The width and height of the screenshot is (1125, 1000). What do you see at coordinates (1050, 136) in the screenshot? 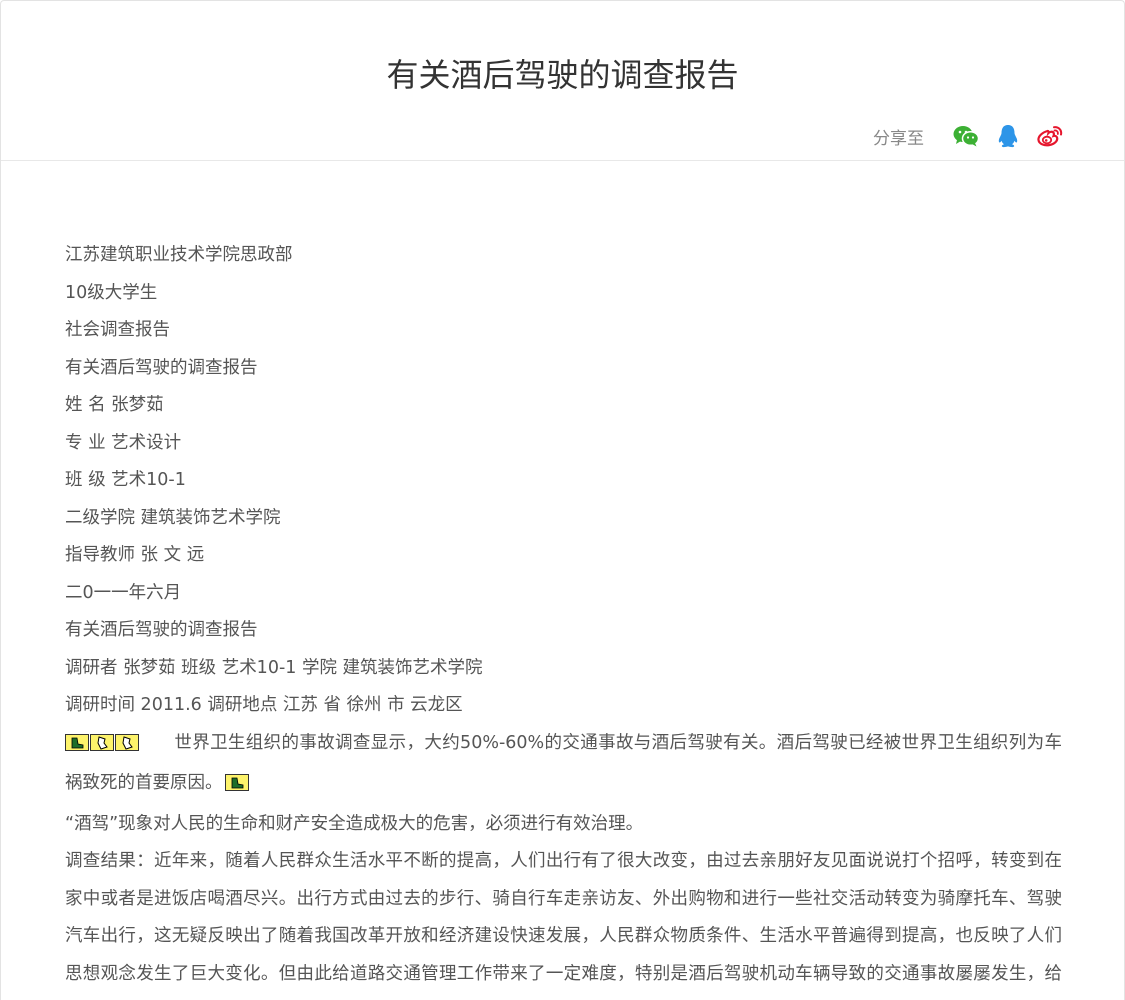
I see `weibo-icon` at bounding box center [1050, 136].